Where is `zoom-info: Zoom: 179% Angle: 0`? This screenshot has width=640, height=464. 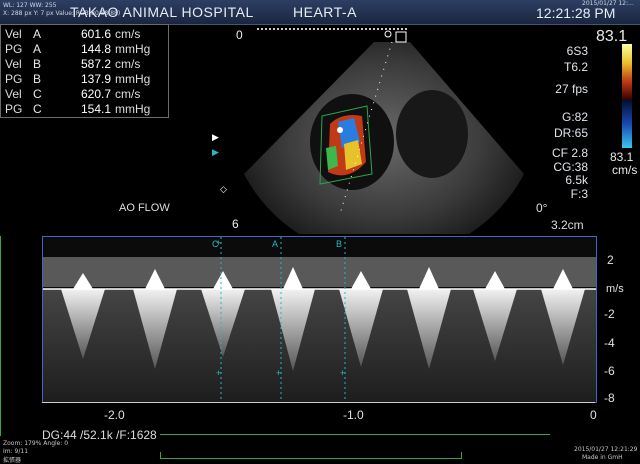
zoom-info: Zoom: 179% Angle: 0 is located at coordinates (36, 443).